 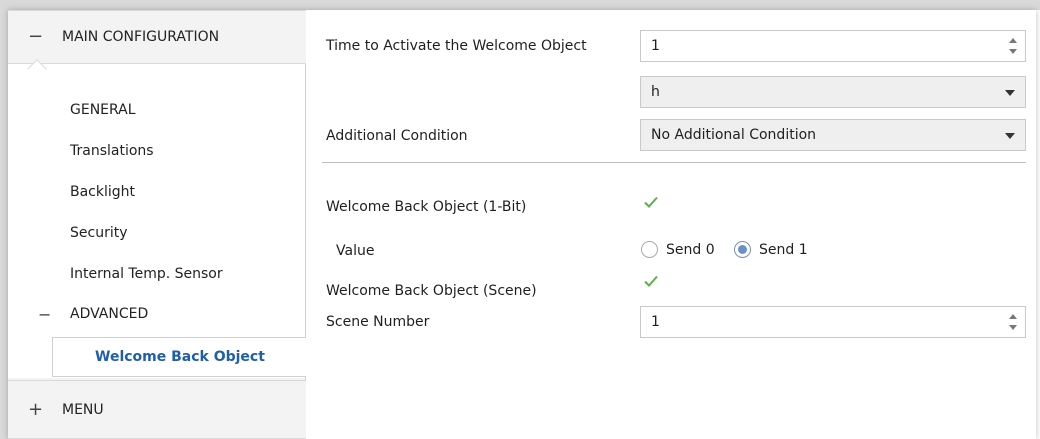 I want to click on time-to-activate-value: 1, so click(x=655, y=46).